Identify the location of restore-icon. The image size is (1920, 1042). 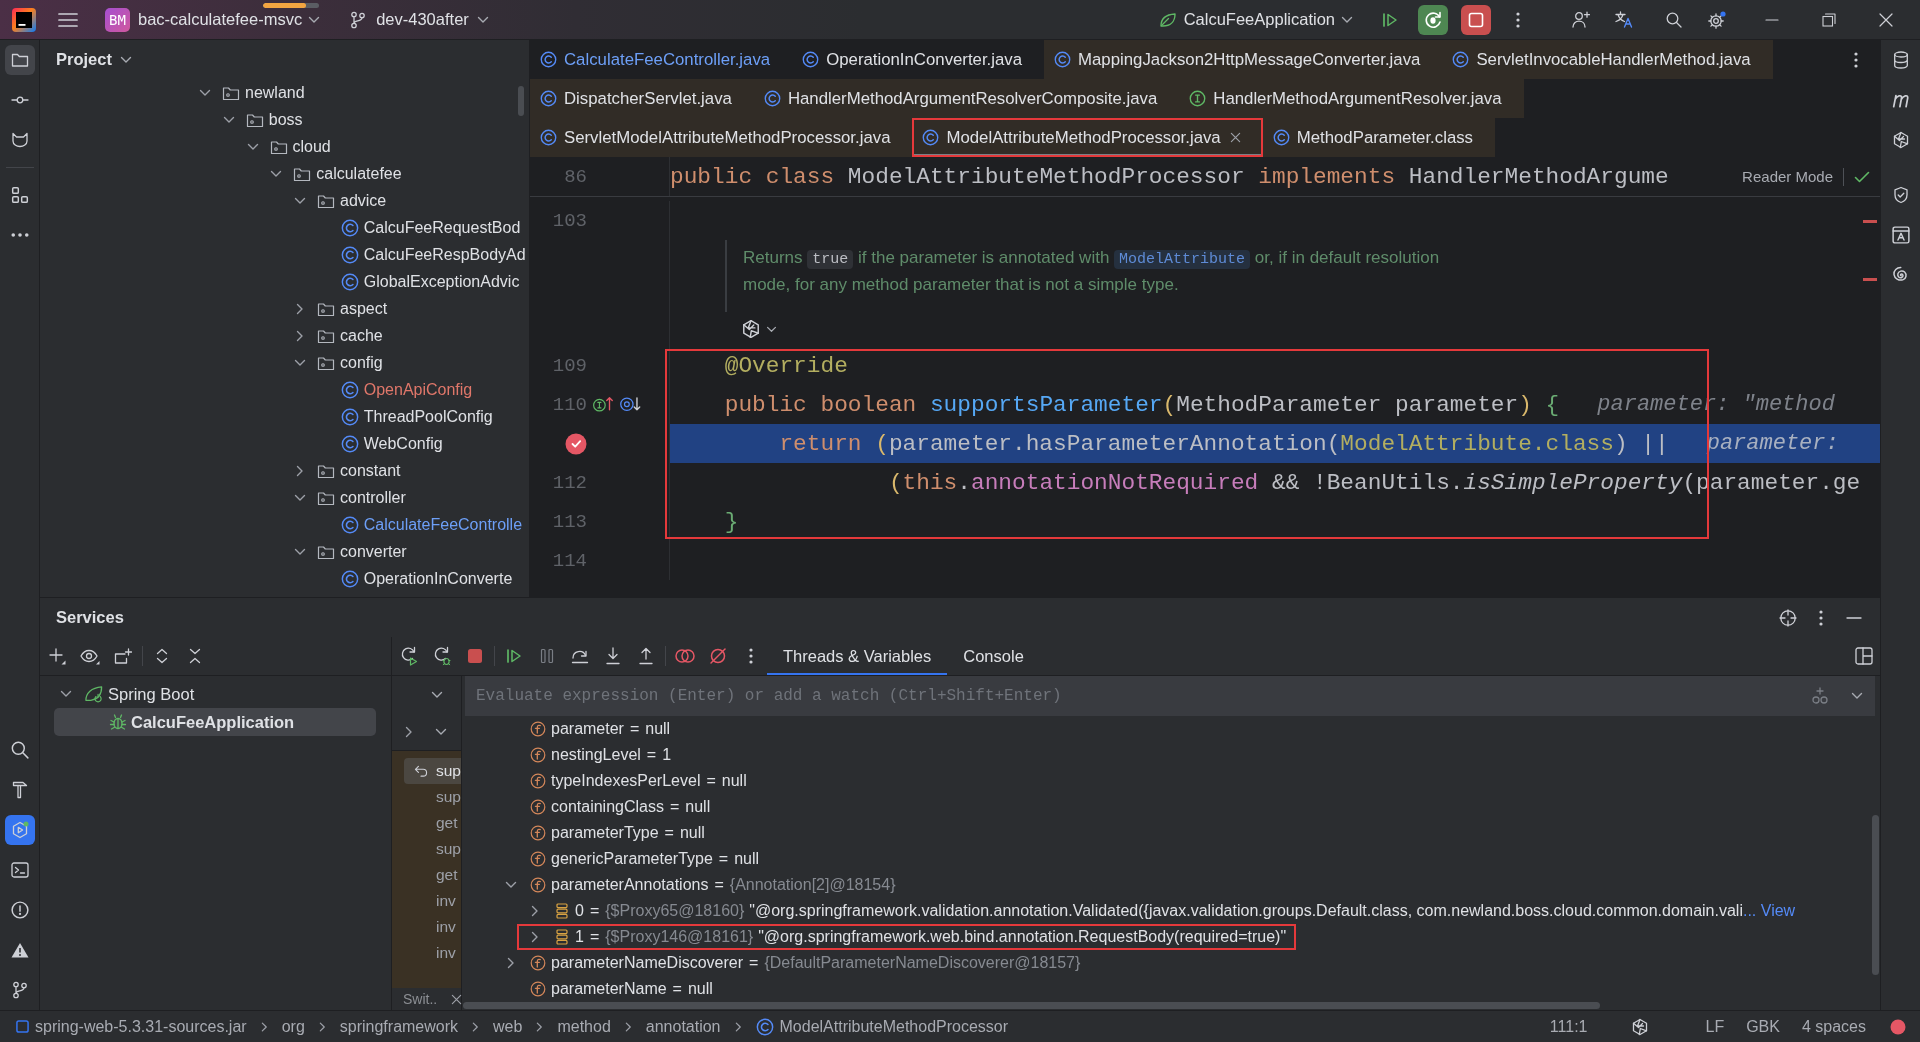
(1828, 19).